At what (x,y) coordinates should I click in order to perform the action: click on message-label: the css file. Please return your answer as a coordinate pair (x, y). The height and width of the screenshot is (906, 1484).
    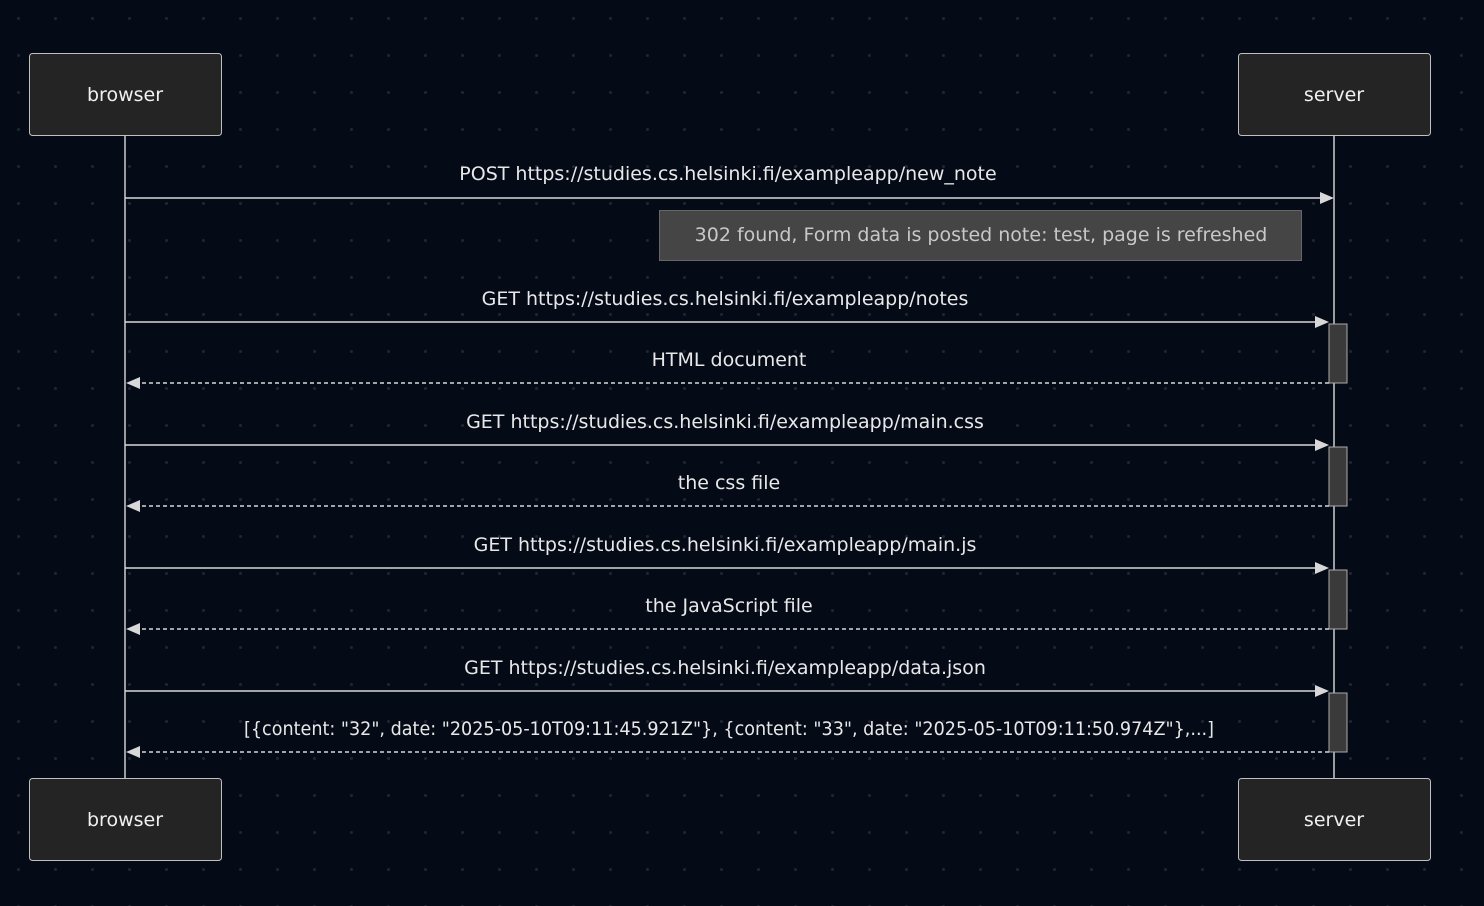
    Looking at the image, I should click on (729, 483).